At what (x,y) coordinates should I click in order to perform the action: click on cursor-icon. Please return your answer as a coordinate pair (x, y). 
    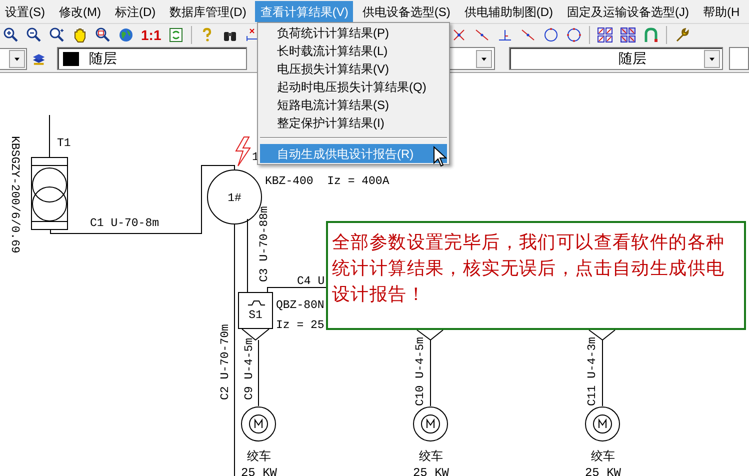
    Looking at the image, I should click on (440, 156).